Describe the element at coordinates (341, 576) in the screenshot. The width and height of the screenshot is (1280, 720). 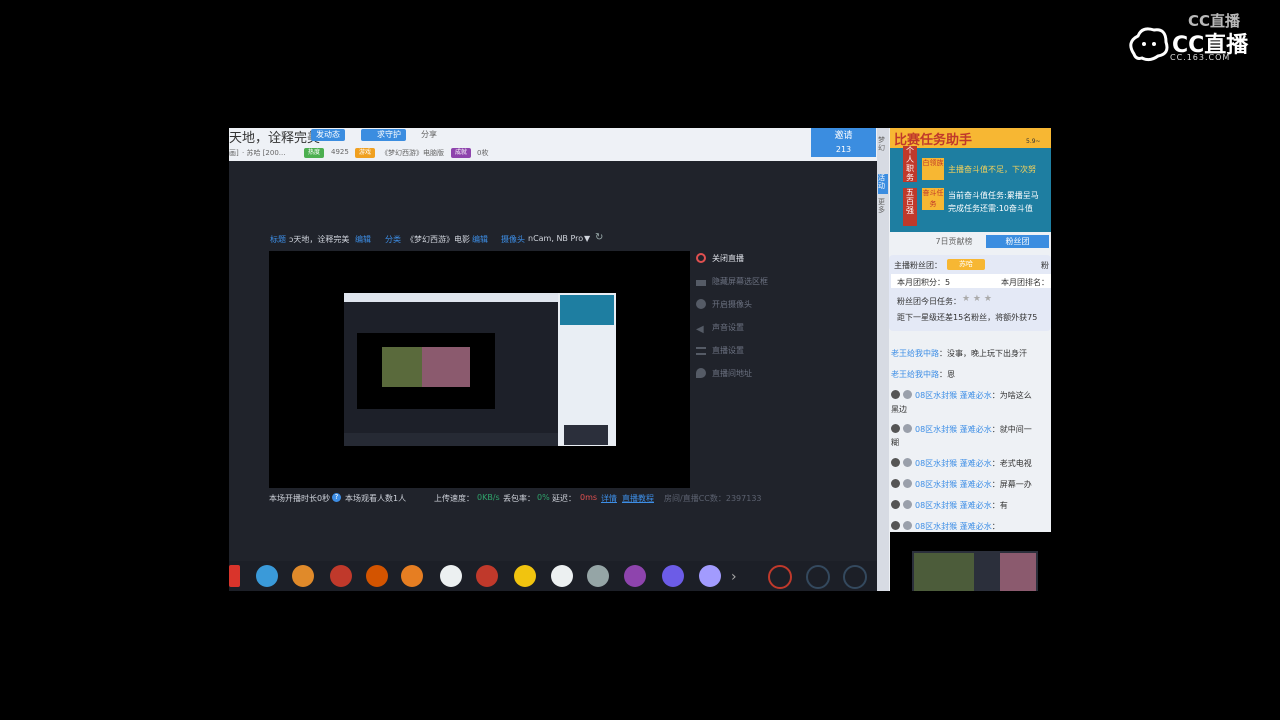
I see `gift-bouquet-icon` at that location.